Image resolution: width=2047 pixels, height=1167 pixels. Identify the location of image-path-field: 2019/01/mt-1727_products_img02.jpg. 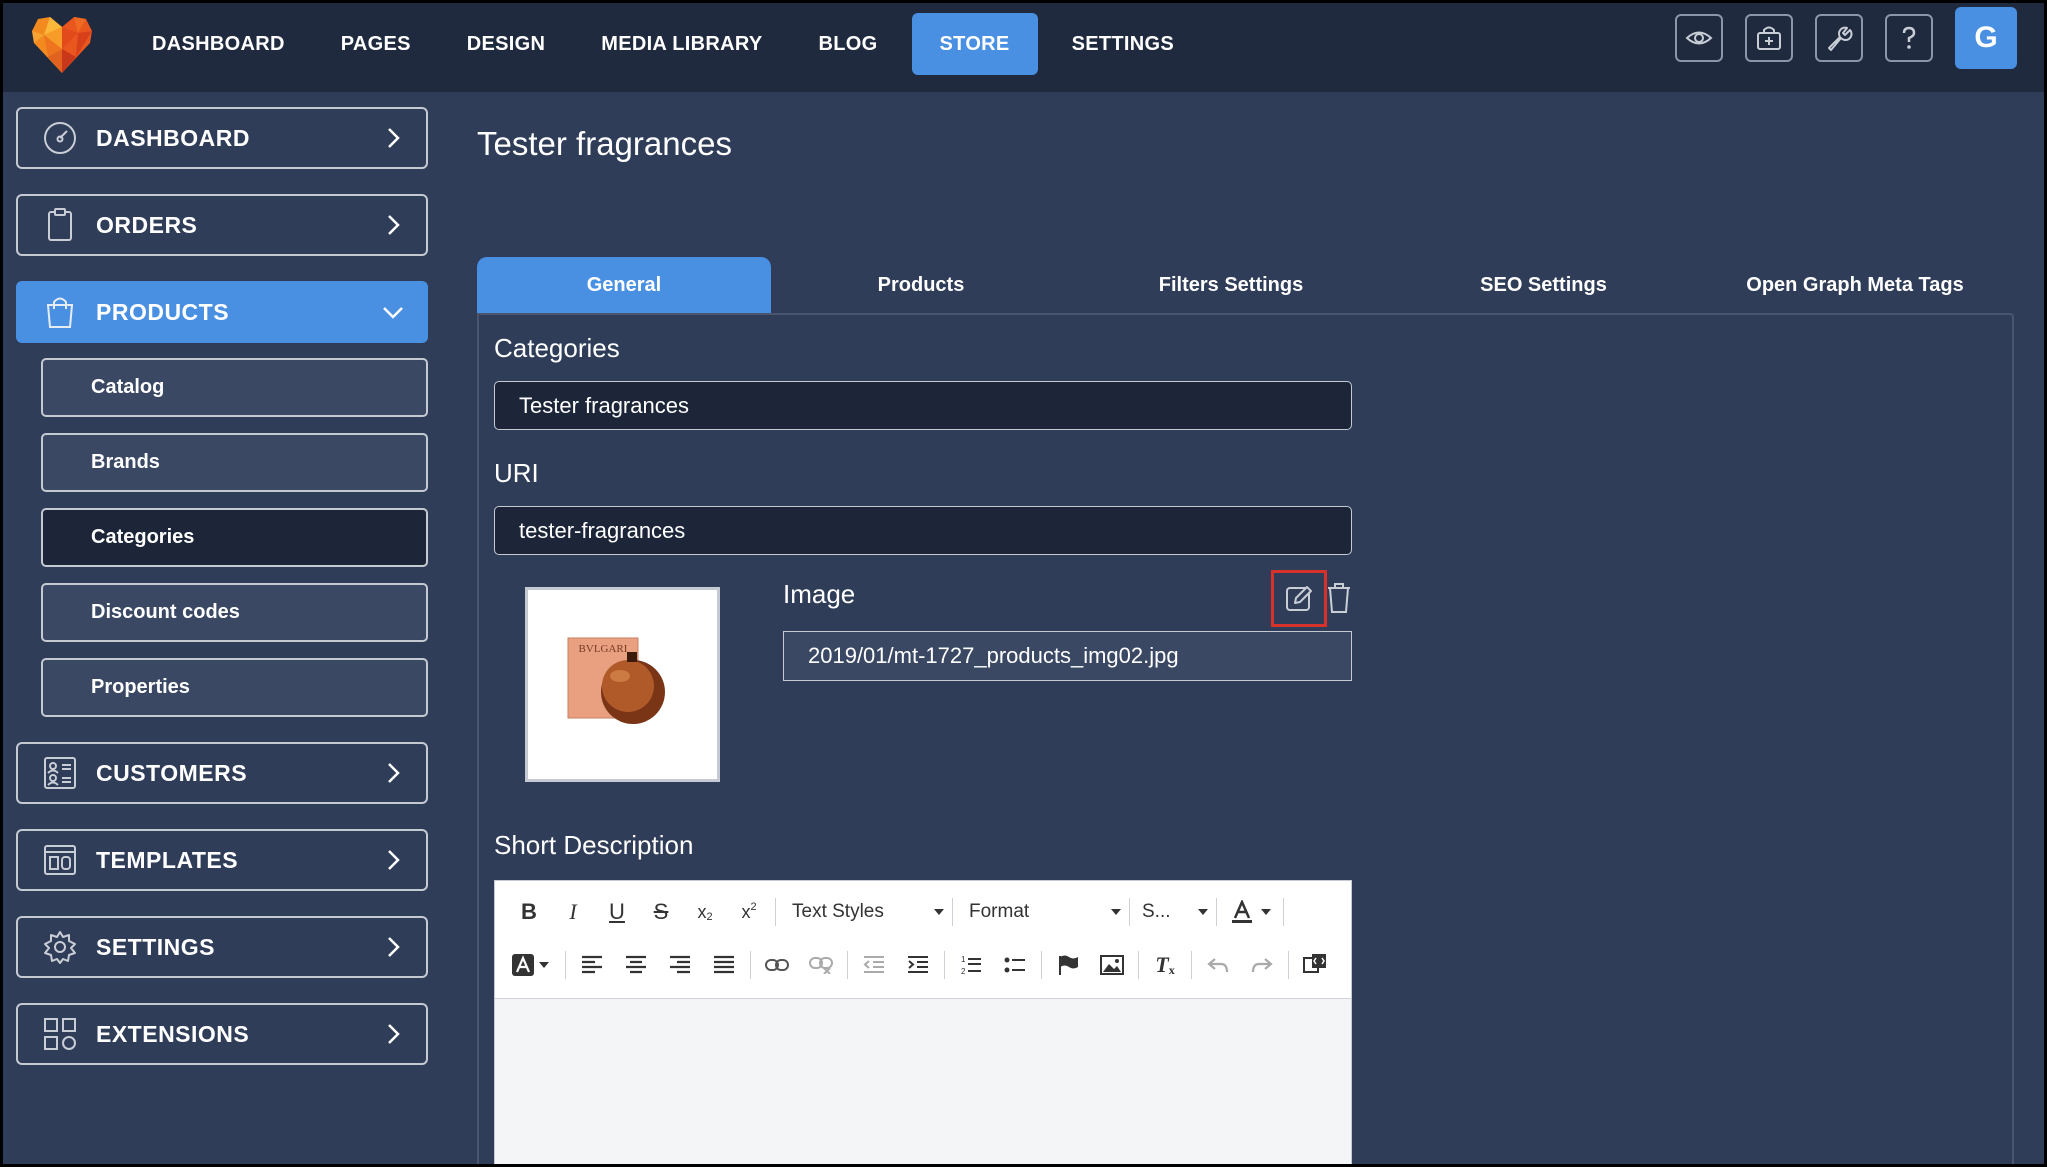
(1067, 656).